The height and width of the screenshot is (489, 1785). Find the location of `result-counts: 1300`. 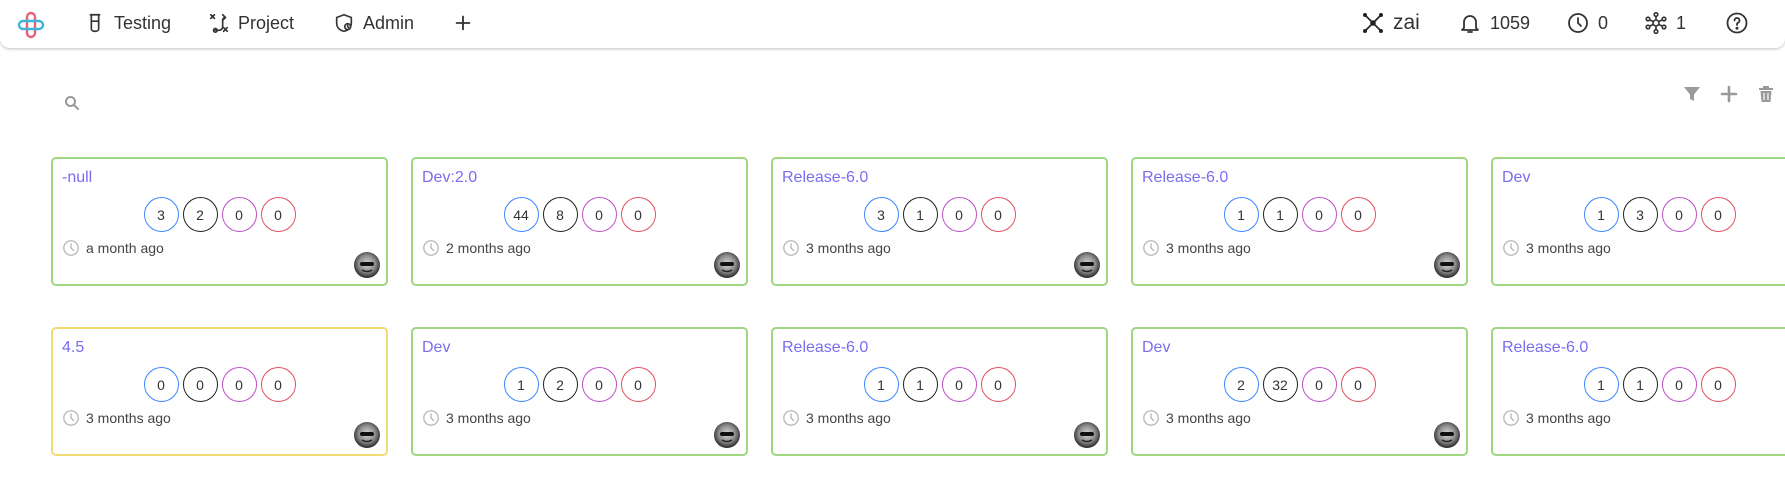

result-counts: 1300 is located at coordinates (1639, 214).